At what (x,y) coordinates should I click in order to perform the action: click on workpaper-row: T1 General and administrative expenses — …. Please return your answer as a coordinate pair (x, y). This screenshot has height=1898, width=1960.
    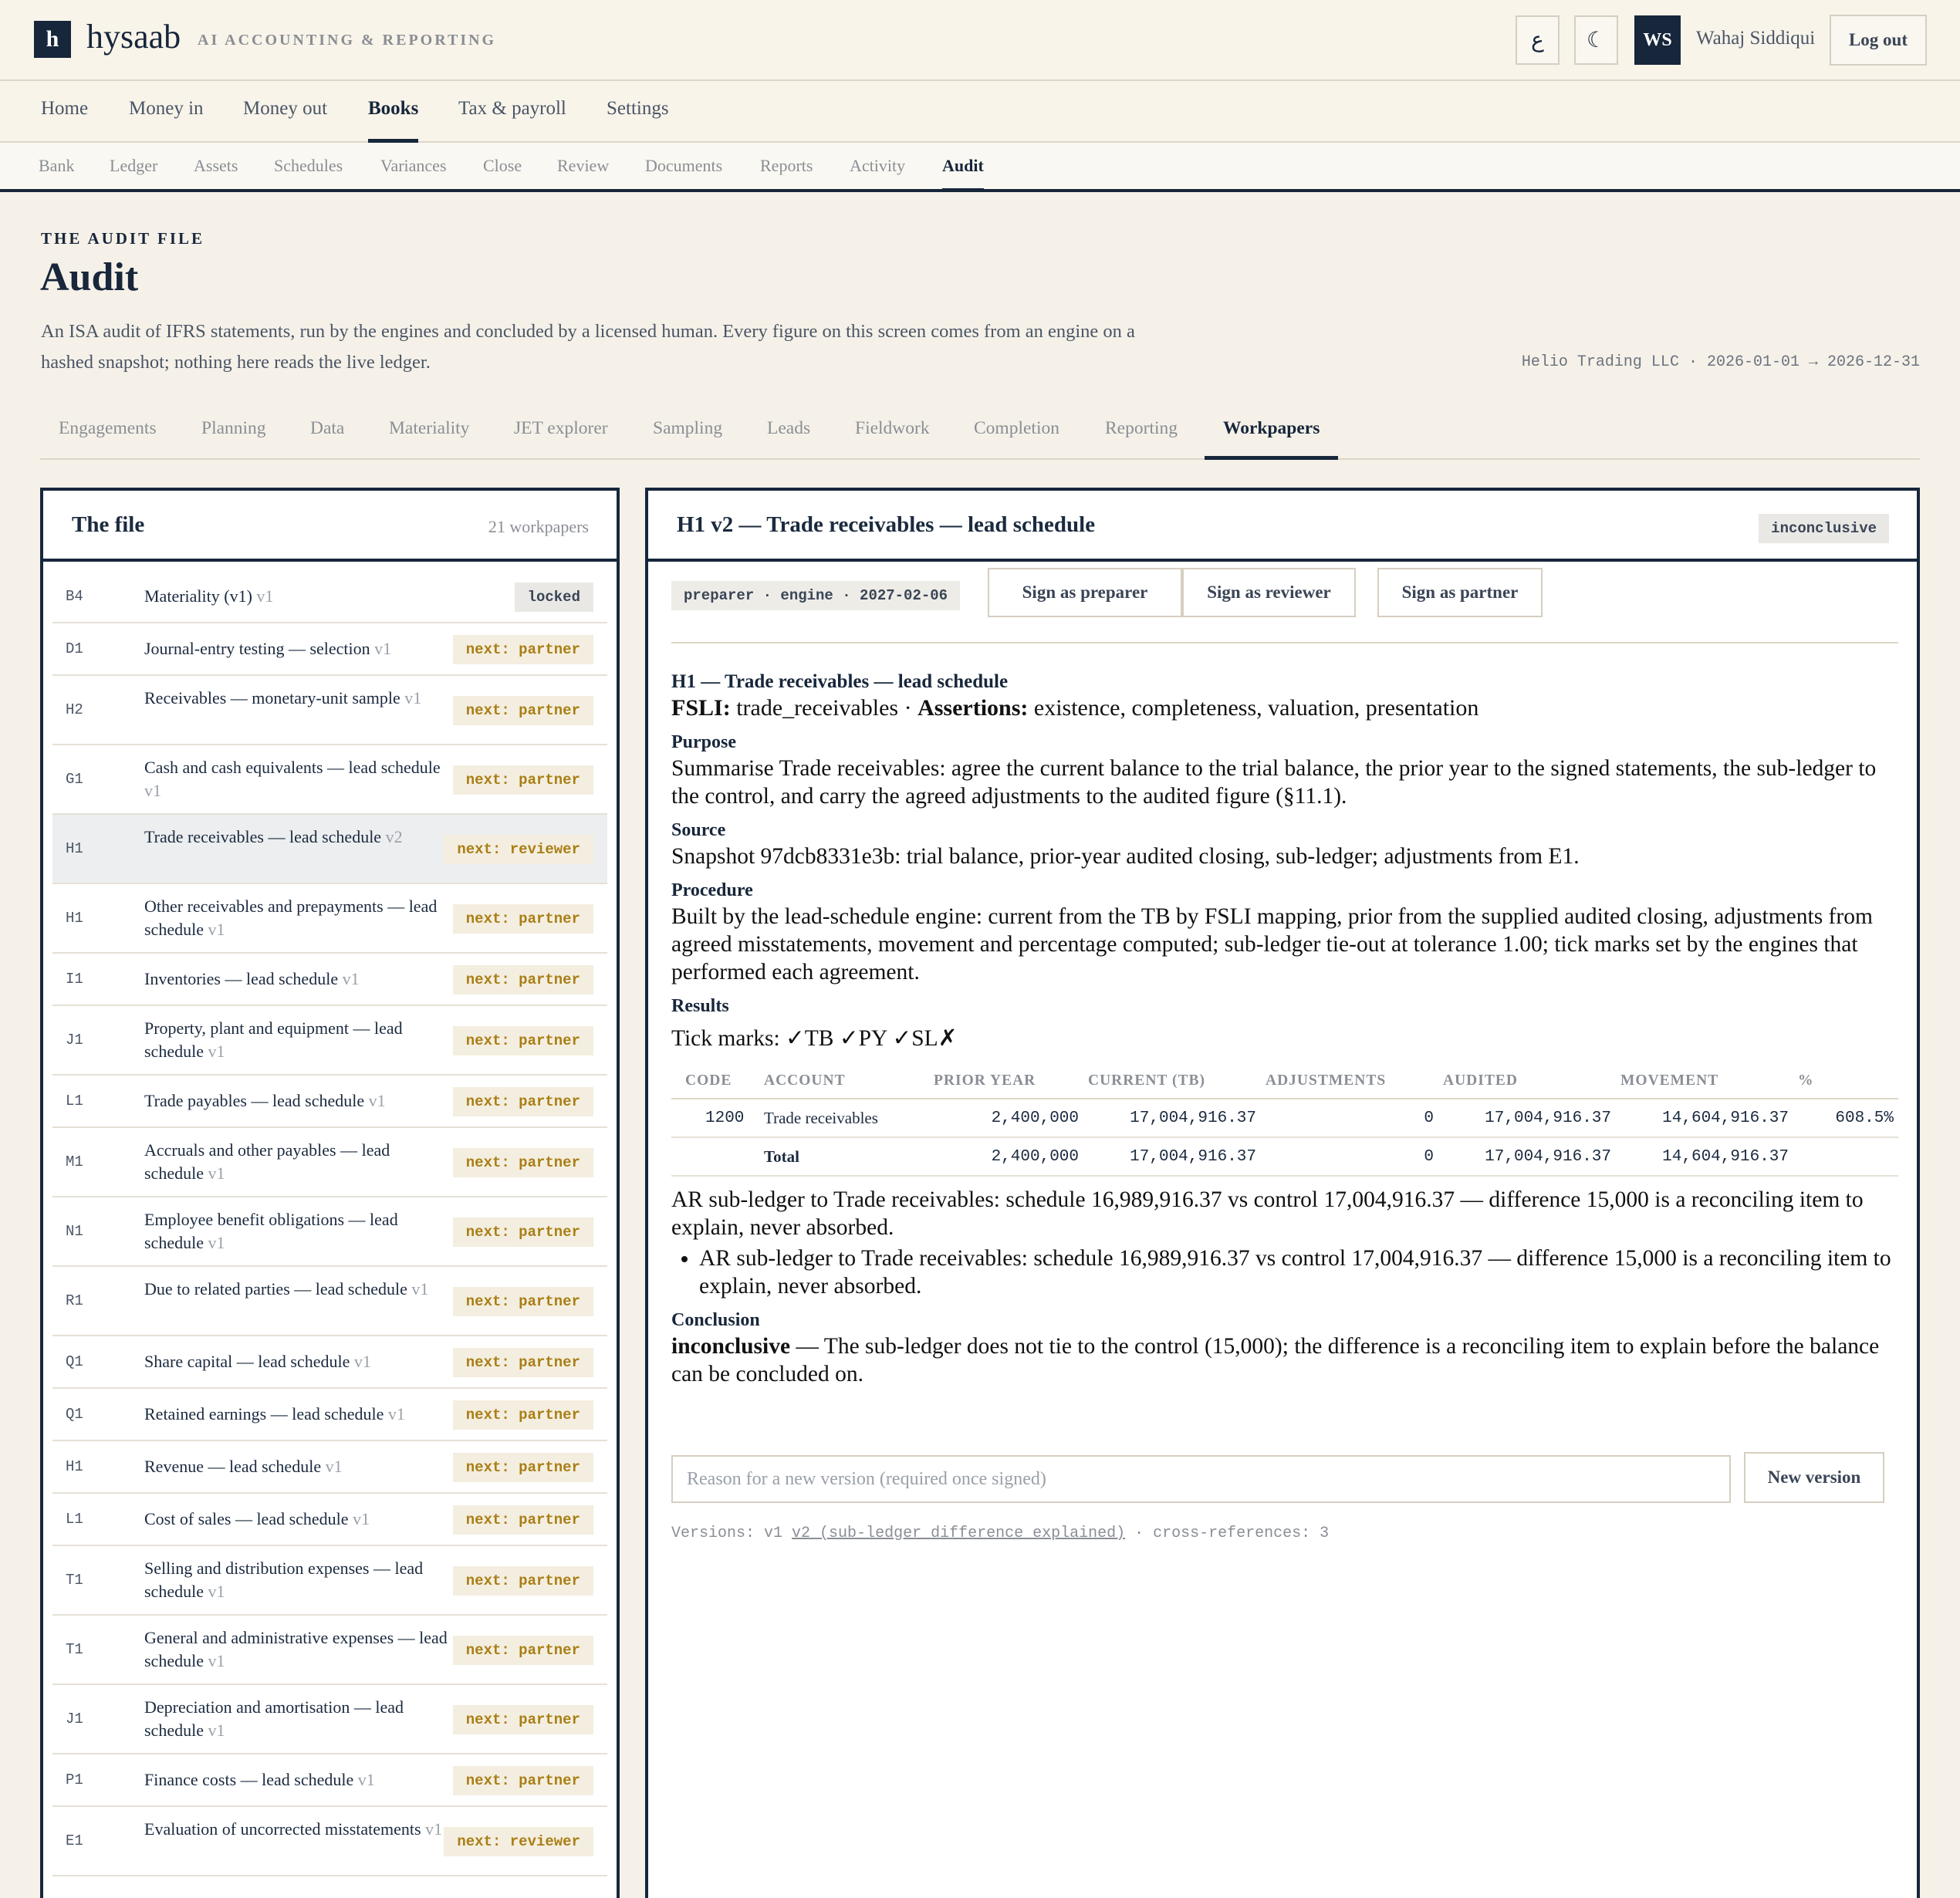
    Looking at the image, I should click on (329, 1650).